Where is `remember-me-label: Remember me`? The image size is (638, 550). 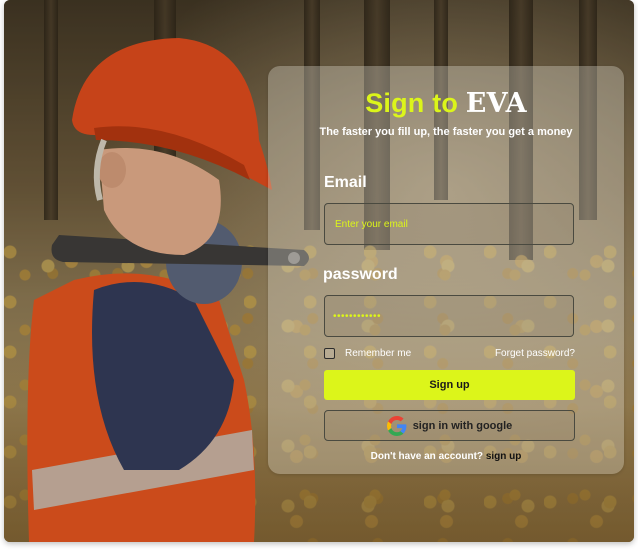
remember-me-label: Remember me is located at coordinates (378, 353).